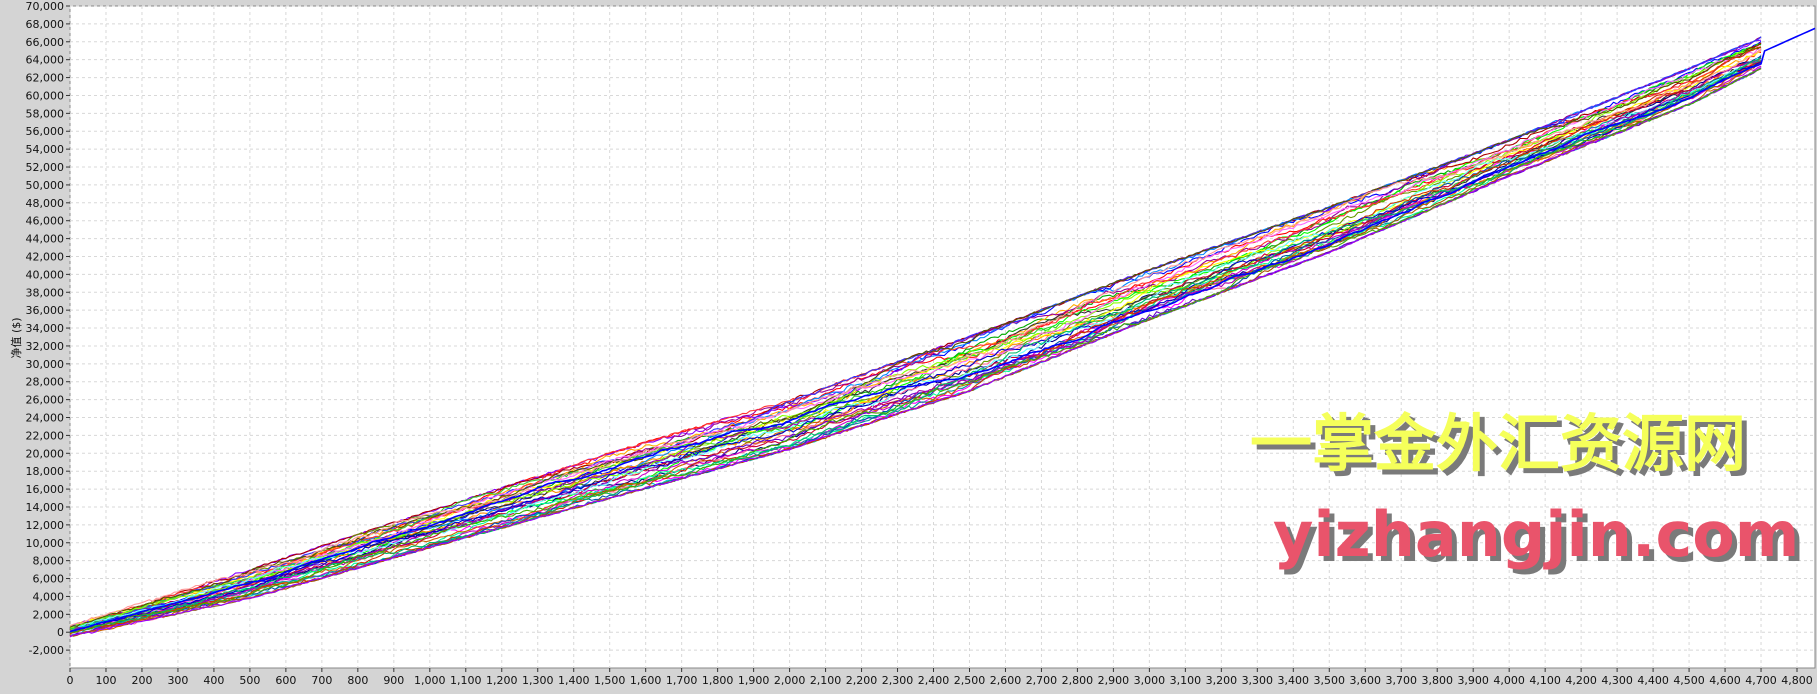 Image resolution: width=1817 pixels, height=694 pixels. Describe the element at coordinates (1498, 443) in the screenshot. I see `watermark-cn: 一掌金外汇资源网` at that location.